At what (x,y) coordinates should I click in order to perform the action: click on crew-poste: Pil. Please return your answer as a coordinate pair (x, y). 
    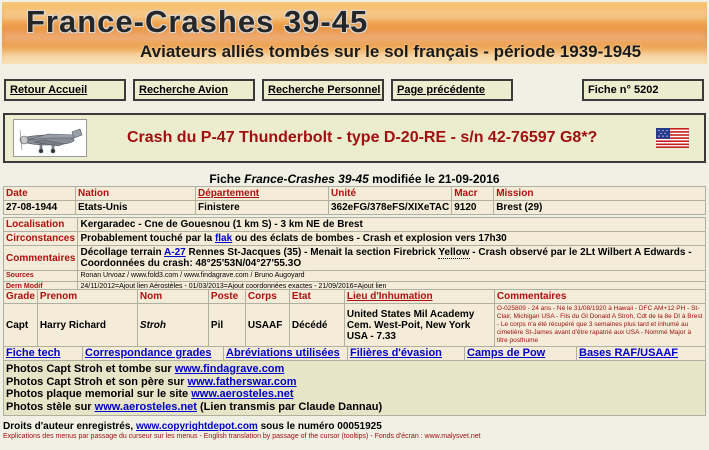
    Looking at the image, I should click on (226, 325).